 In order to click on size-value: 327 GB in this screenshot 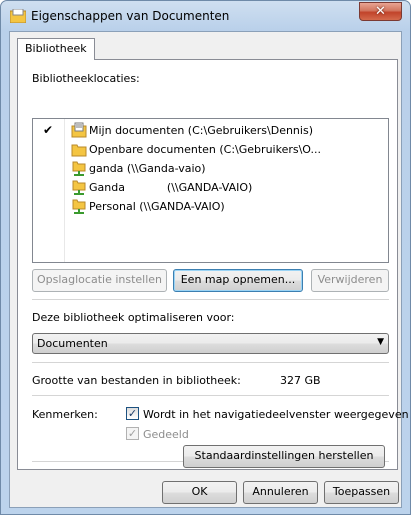, I will do `click(300, 380)`.